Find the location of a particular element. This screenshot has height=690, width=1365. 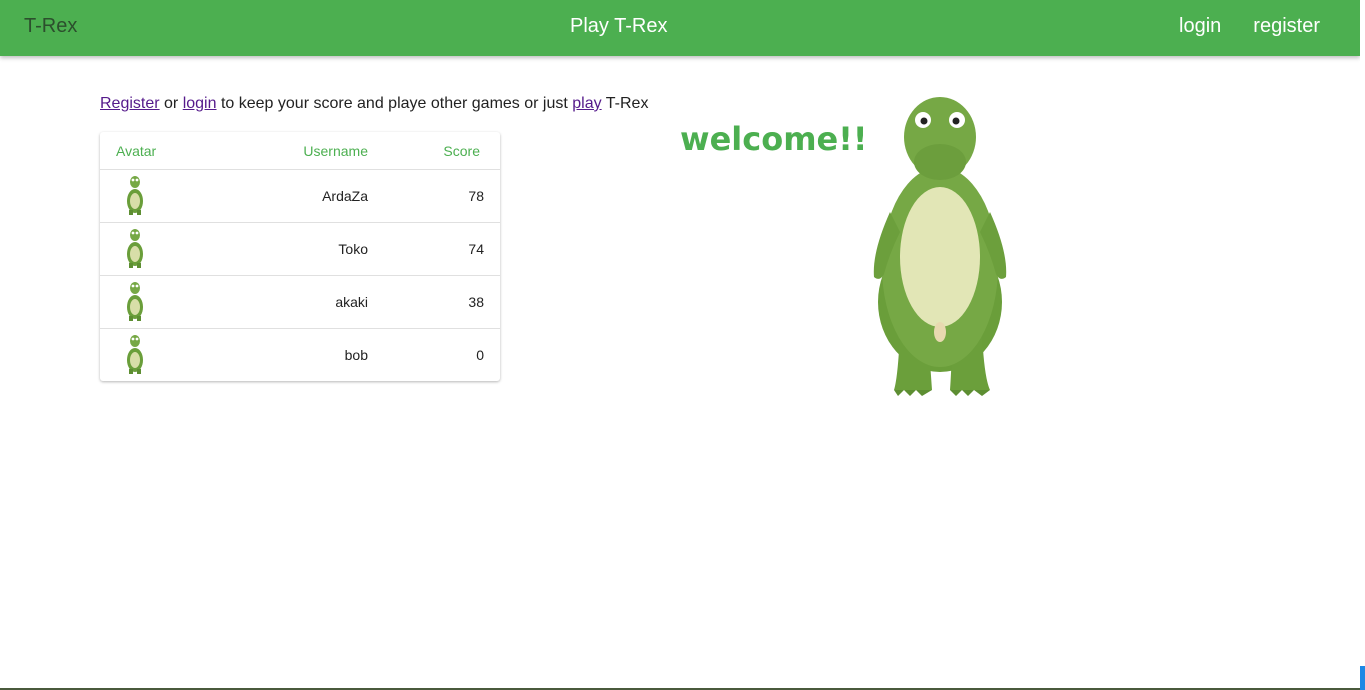

welcome-heading: welcome!! is located at coordinates (774, 139).